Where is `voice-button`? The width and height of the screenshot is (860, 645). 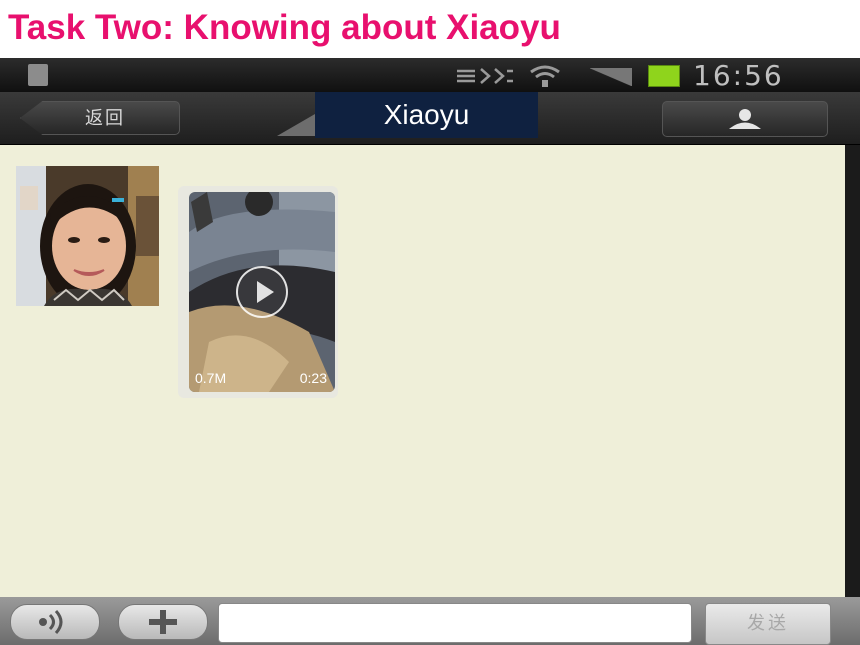 voice-button is located at coordinates (55, 622).